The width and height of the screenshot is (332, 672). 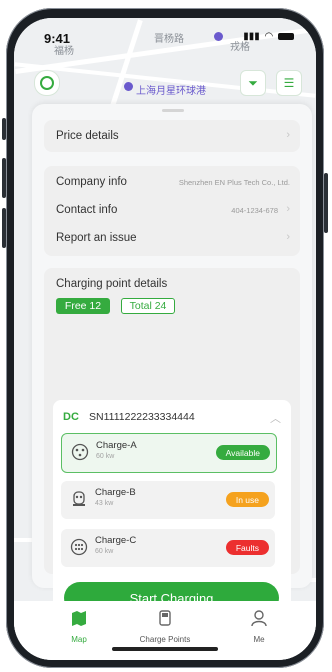 What do you see at coordinates (57, 38) in the screenshot?
I see `status-time: 9:41` at bounding box center [57, 38].